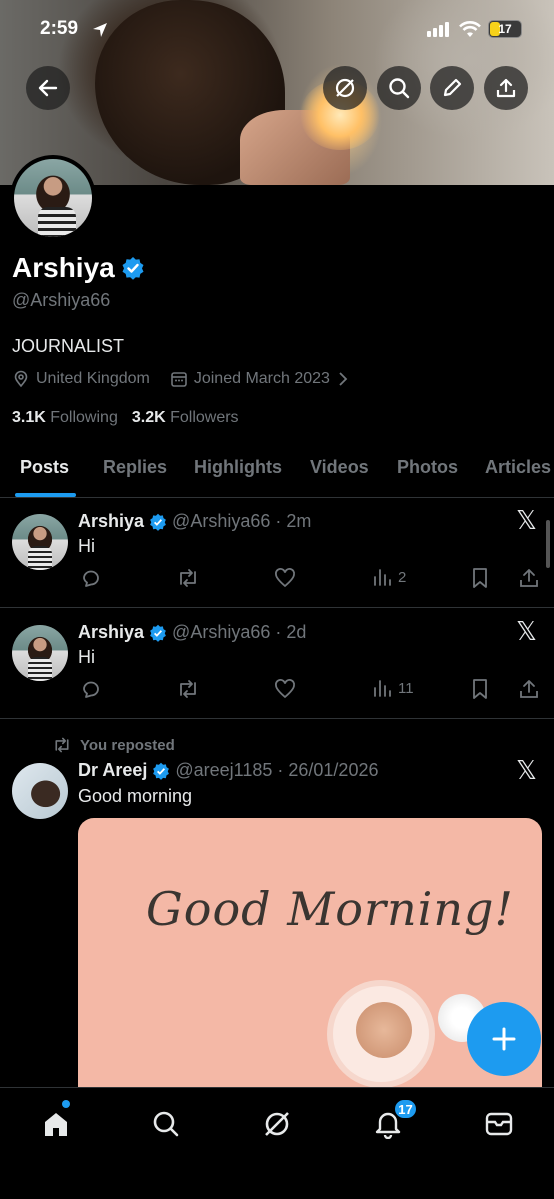  Describe the element at coordinates (339, 467) in the screenshot. I see `tab-videos: Videos` at that location.